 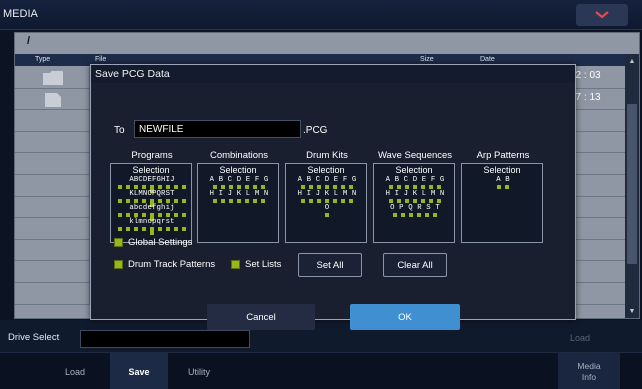 What do you see at coordinates (415, 155) in the screenshot?
I see `group-title: Wave Sequences` at bounding box center [415, 155].